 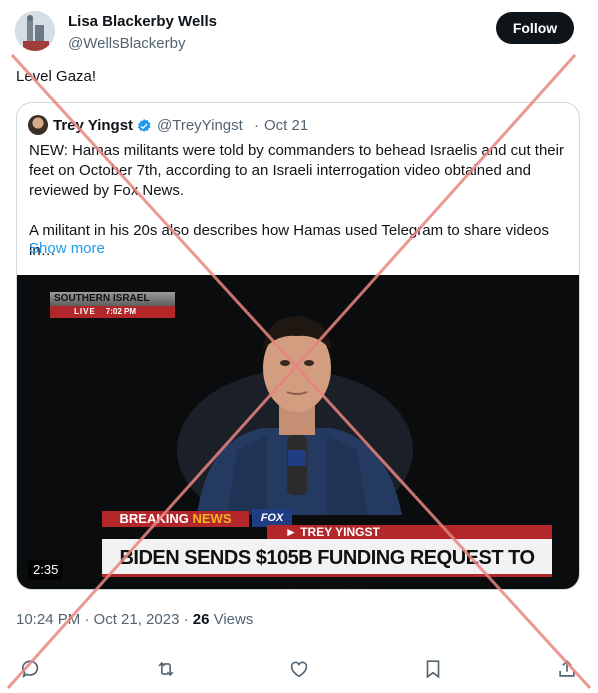 What do you see at coordinates (144, 125) in the screenshot?
I see `verified-badge-icon` at bounding box center [144, 125].